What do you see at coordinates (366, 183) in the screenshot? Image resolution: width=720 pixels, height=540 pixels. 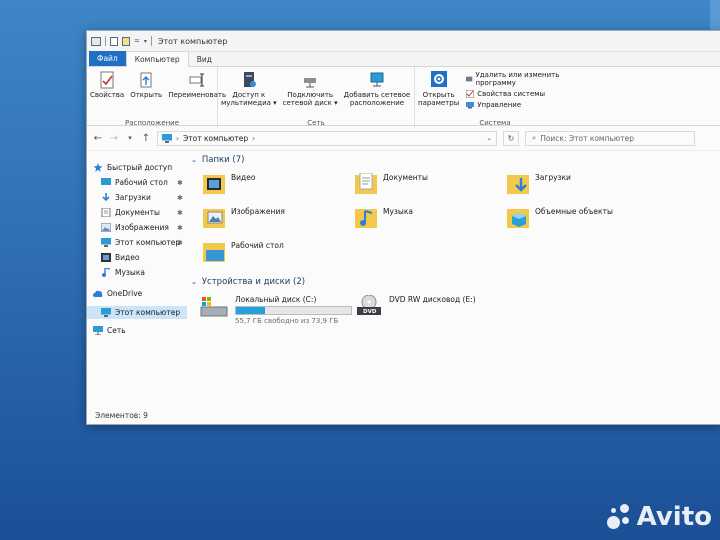 I see `documents-folder-icon` at bounding box center [366, 183].